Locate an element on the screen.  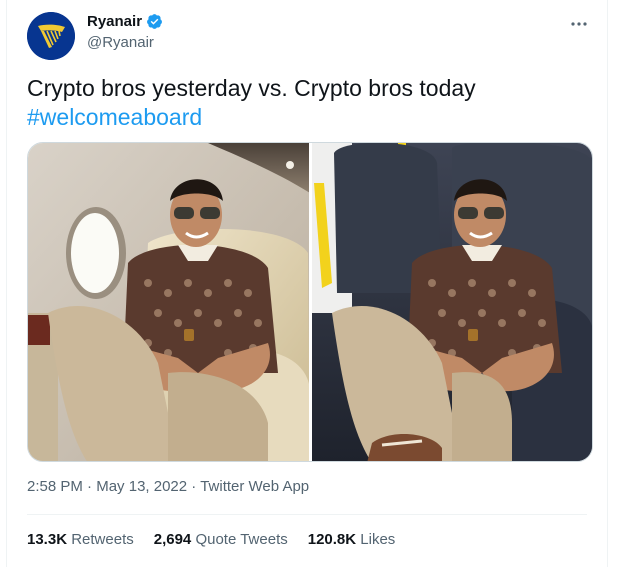
divider is located at coordinates (307, 514).